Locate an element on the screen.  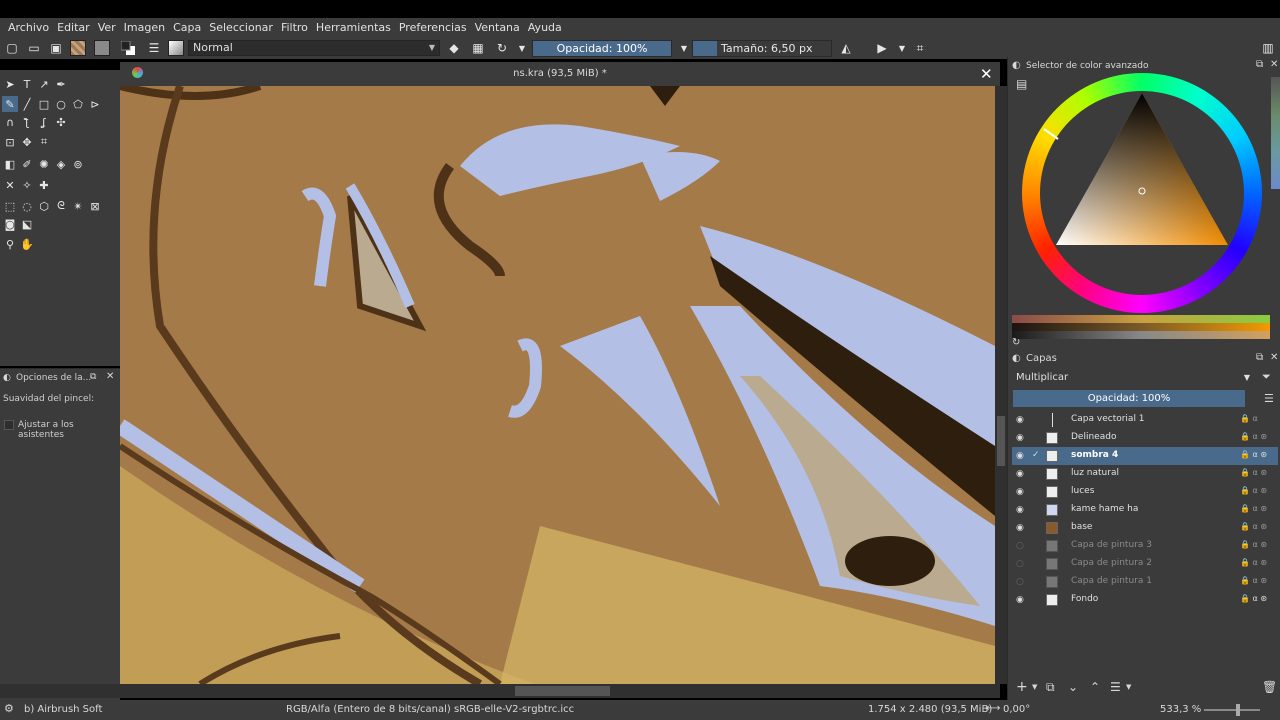
menu-archivo: Archivo is located at coordinates (28, 27).